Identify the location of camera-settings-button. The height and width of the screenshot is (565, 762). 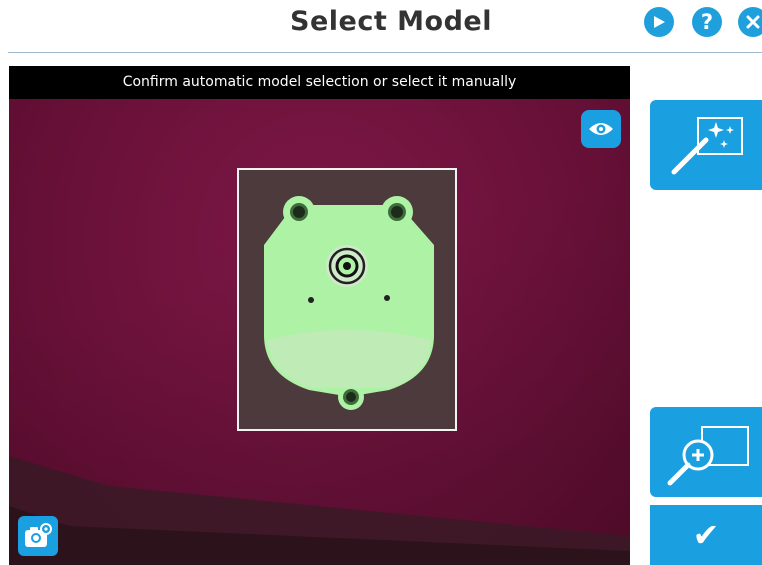
(38, 536).